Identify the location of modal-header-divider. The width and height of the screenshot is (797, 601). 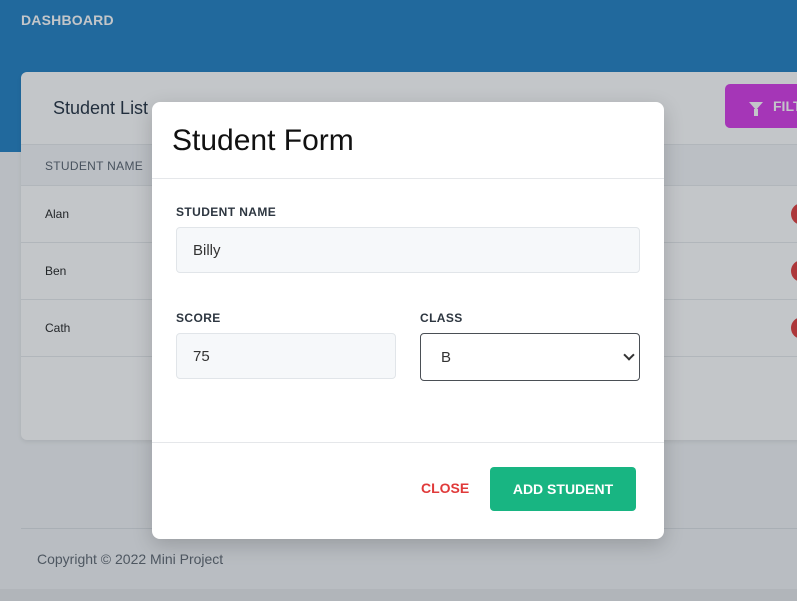
(408, 178).